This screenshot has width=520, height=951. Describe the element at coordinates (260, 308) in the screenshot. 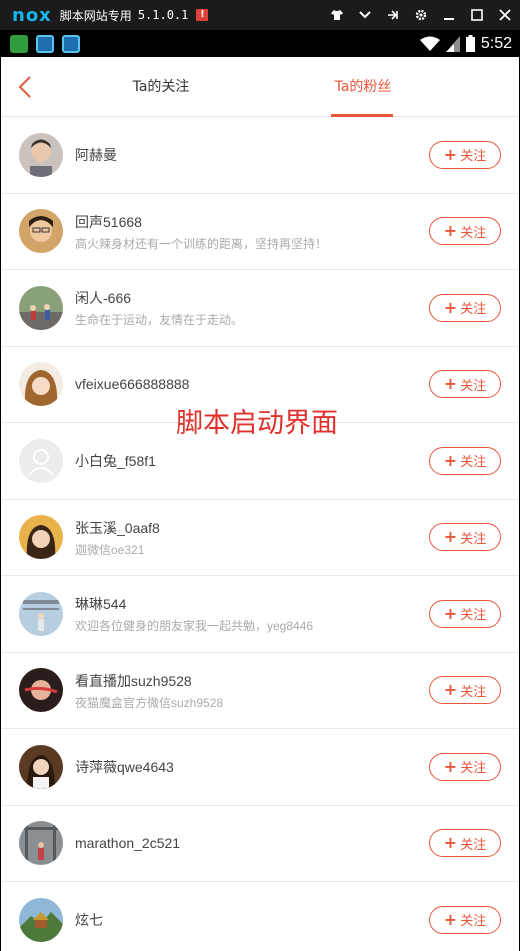

I see `list-item: 闲人-666 生命在于运动，友情在于走动。 + 关注` at that location.